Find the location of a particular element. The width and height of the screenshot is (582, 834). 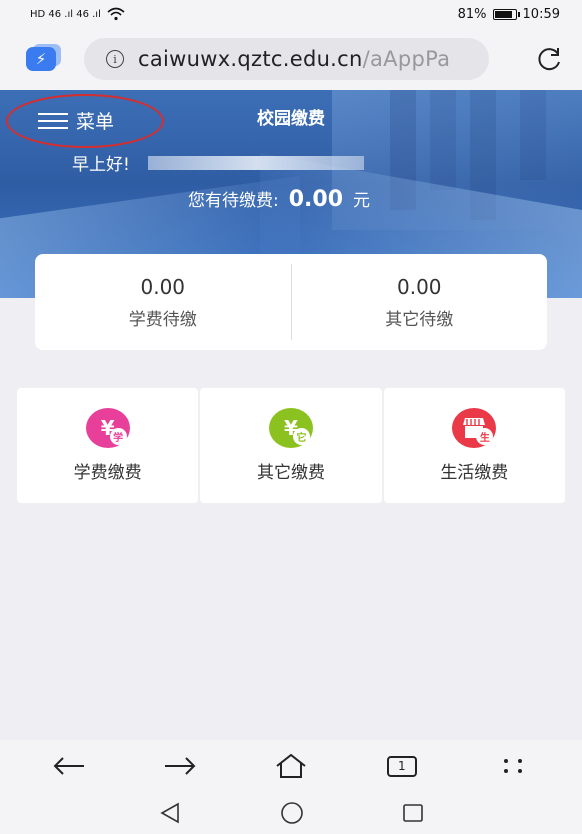

other-pending-value: 0.00 is located at coordinates (419, 286).